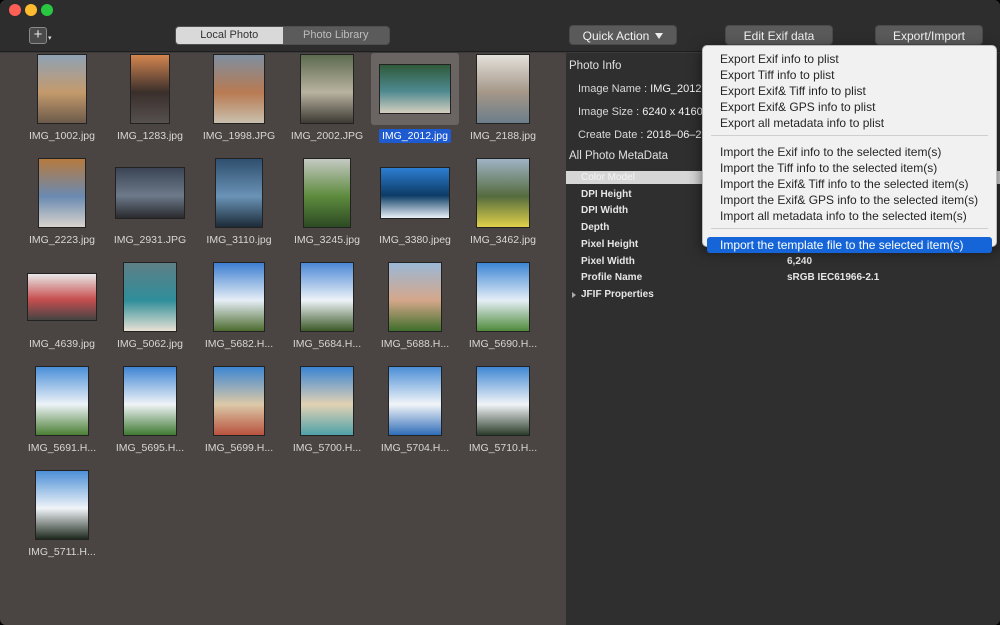  I want to click on photo-filename-text: IMG_5062.jpg, so click(150, 344).